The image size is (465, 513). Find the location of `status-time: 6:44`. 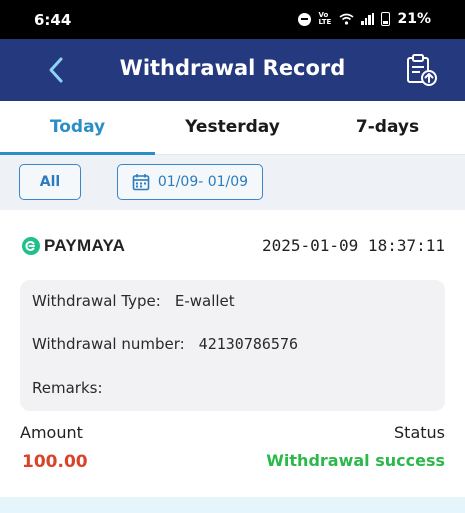

status-time: 6:44 is located at coordinates (53, 20).